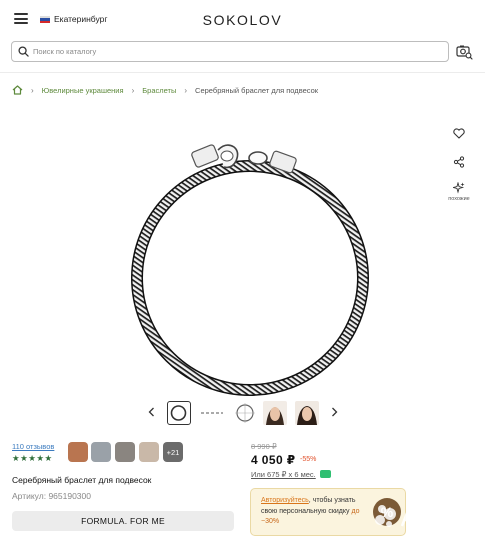 The image size is (485, 540). What do you see at coordinates (123, 521) in the screenshot?
I see `formula-for-me-button: FORMULA. FOR ME` at bounding box center [123, 521].